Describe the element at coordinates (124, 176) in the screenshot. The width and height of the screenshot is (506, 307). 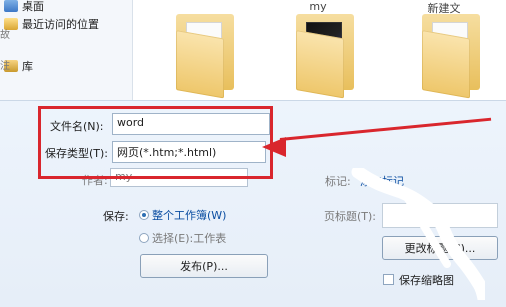
I see `author-value: my` at that location.